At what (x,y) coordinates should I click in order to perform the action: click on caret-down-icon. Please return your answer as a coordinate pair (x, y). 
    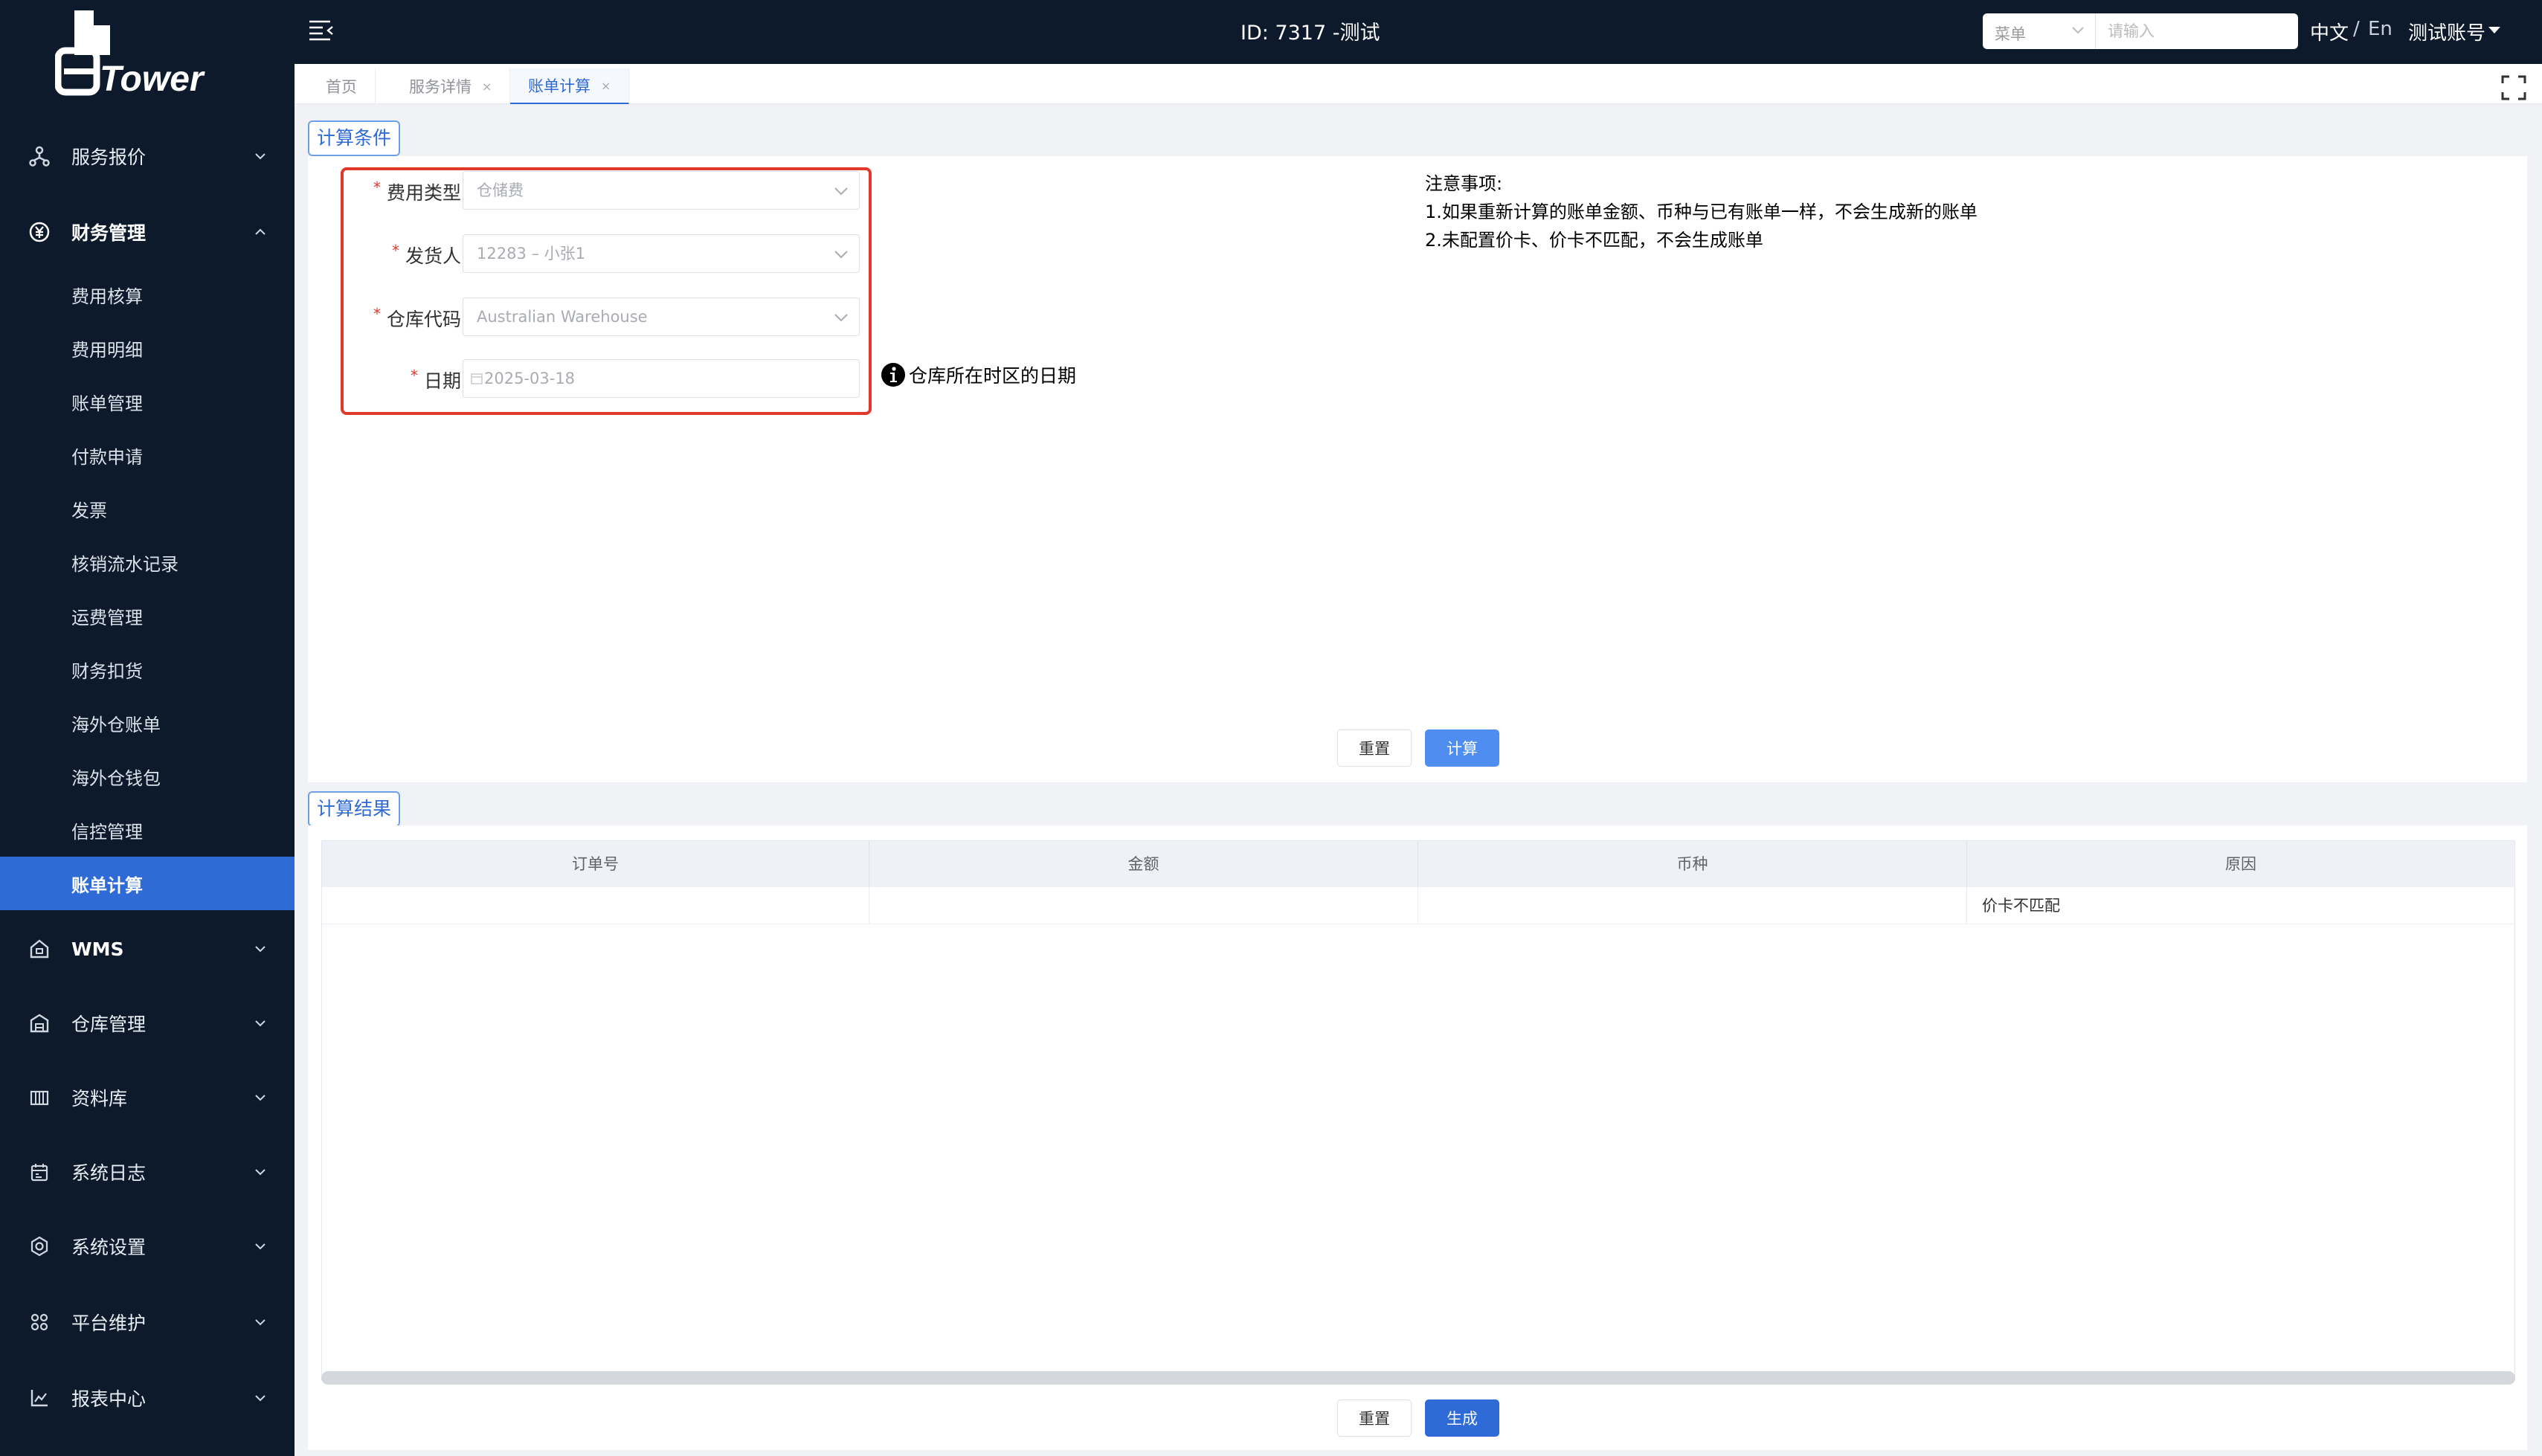
    Looking at the image, I should click on (2494, 30).